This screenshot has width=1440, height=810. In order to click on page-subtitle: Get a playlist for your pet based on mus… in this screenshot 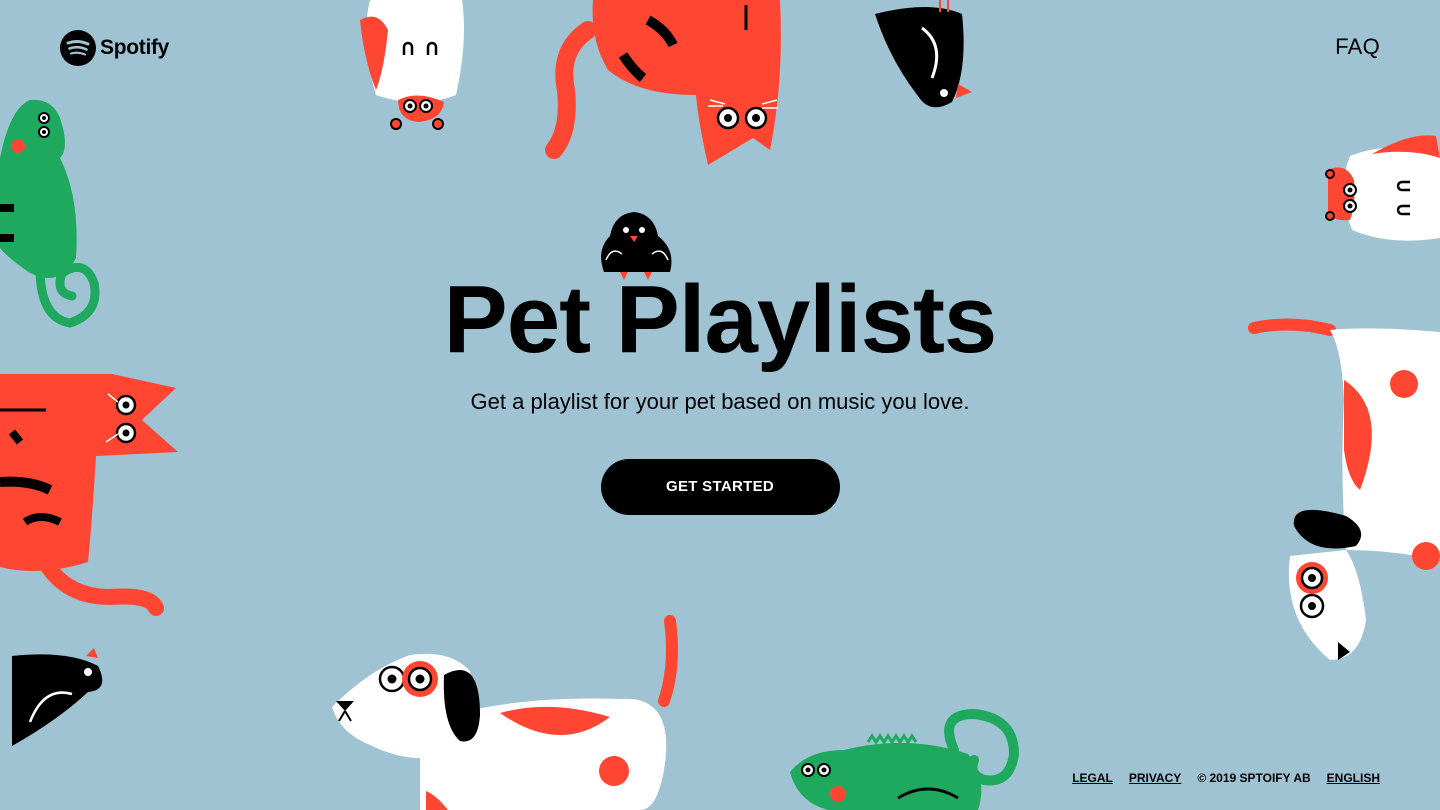, I will do `click(720, 401)`.